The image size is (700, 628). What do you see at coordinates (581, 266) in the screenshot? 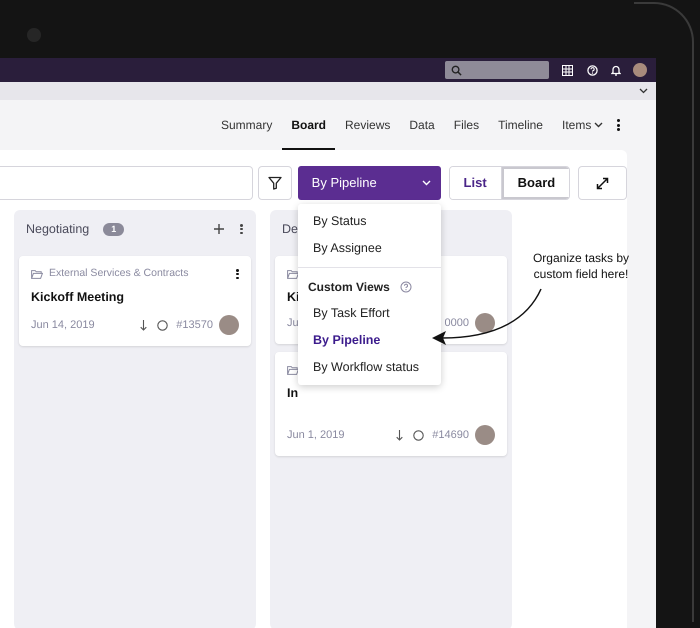
I see `annotation-text: Organize tasks by custom field here!` at bounding box center [581, 266].